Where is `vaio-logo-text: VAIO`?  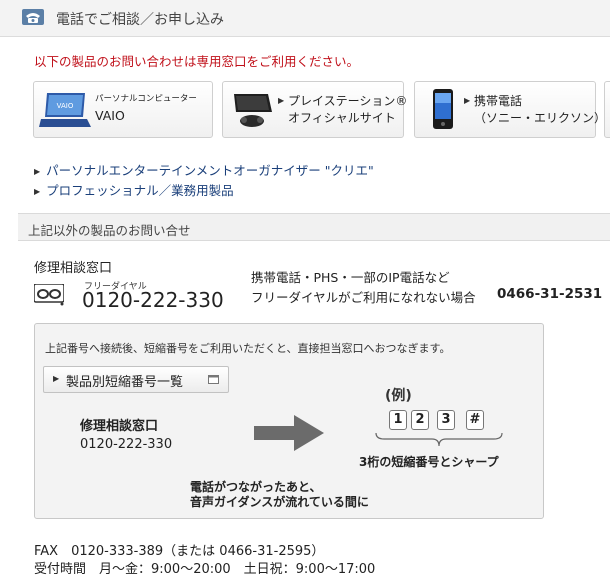 vaio-logo-text: VAIO is located at coordinates (65, 106).